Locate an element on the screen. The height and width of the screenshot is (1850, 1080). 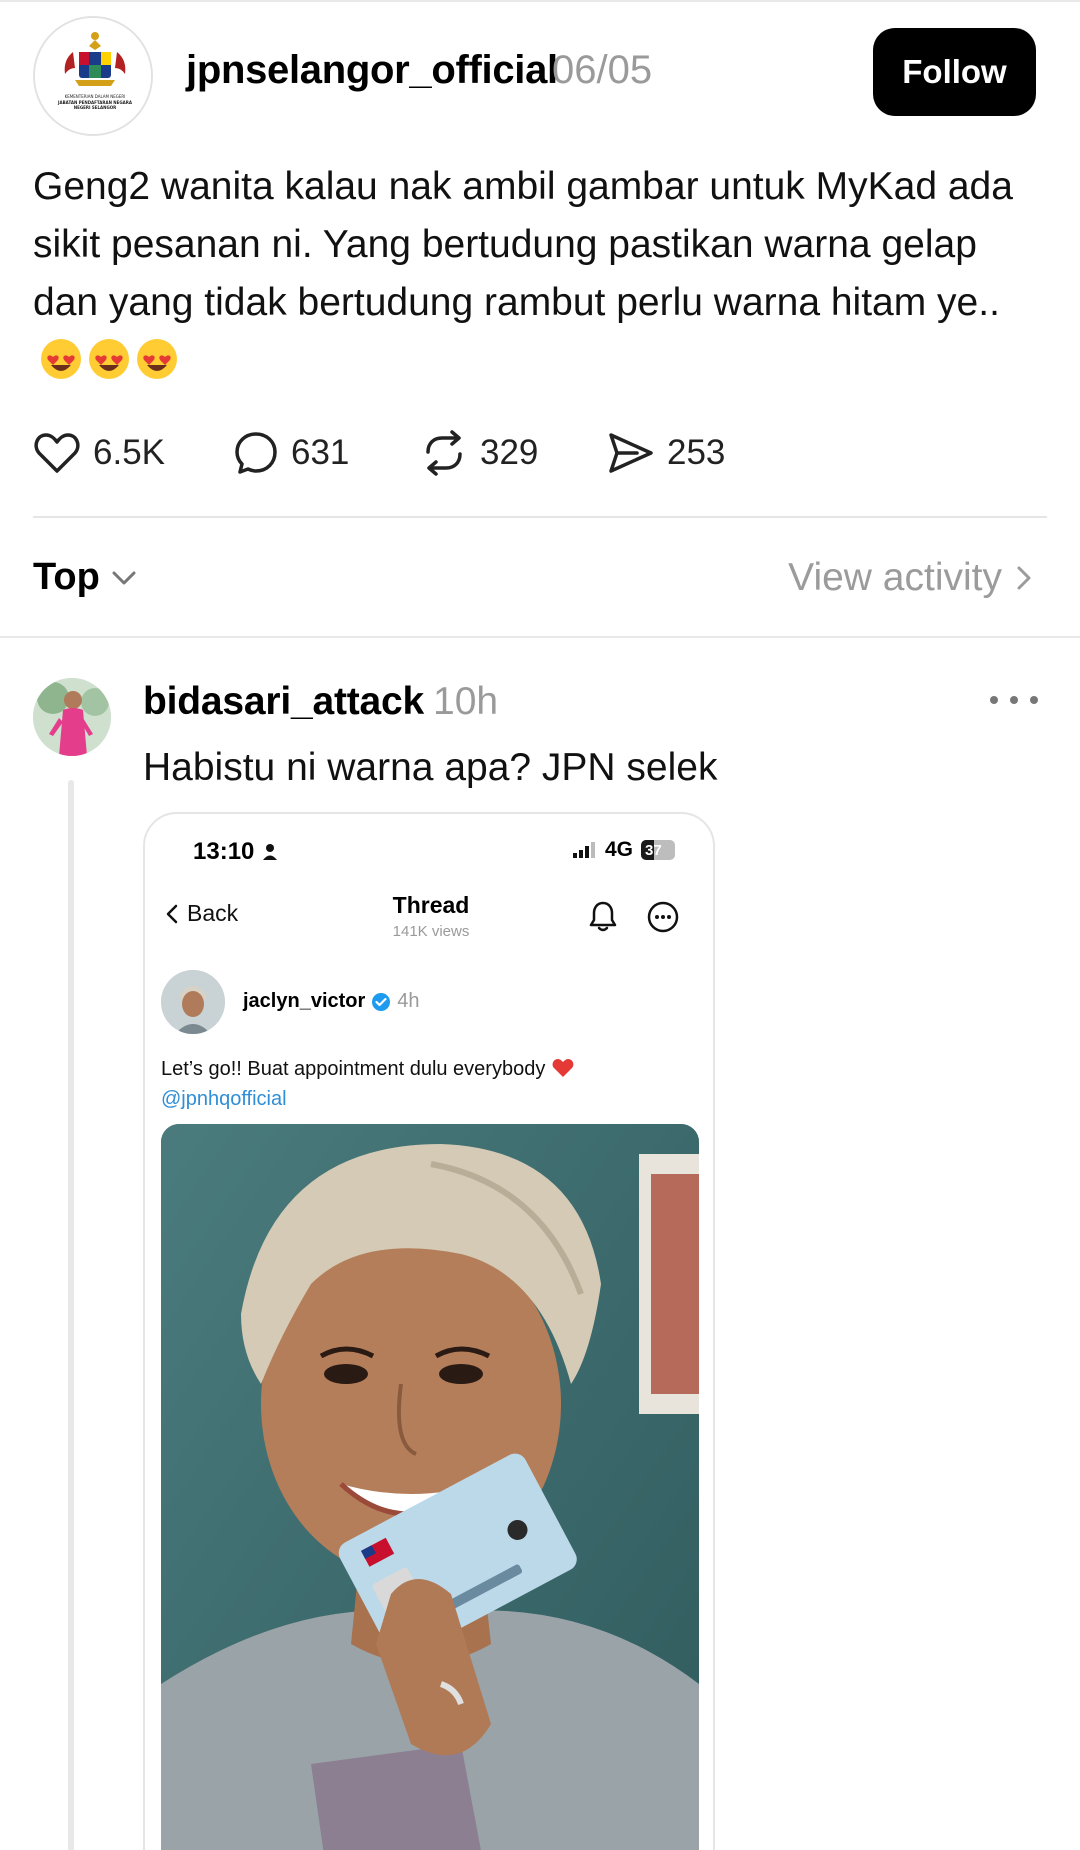
mention-link: @jpnhqofficial is located at coordinates (224, 1099).